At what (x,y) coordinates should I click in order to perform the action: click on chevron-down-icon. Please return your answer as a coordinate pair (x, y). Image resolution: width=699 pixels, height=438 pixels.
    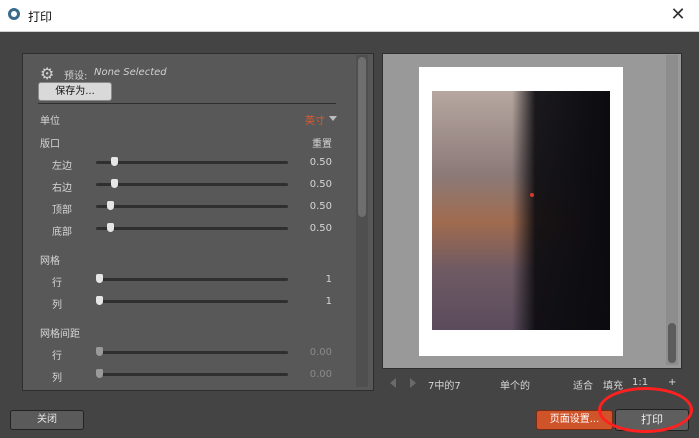
    Looking at the image, I should click on (333, 118).